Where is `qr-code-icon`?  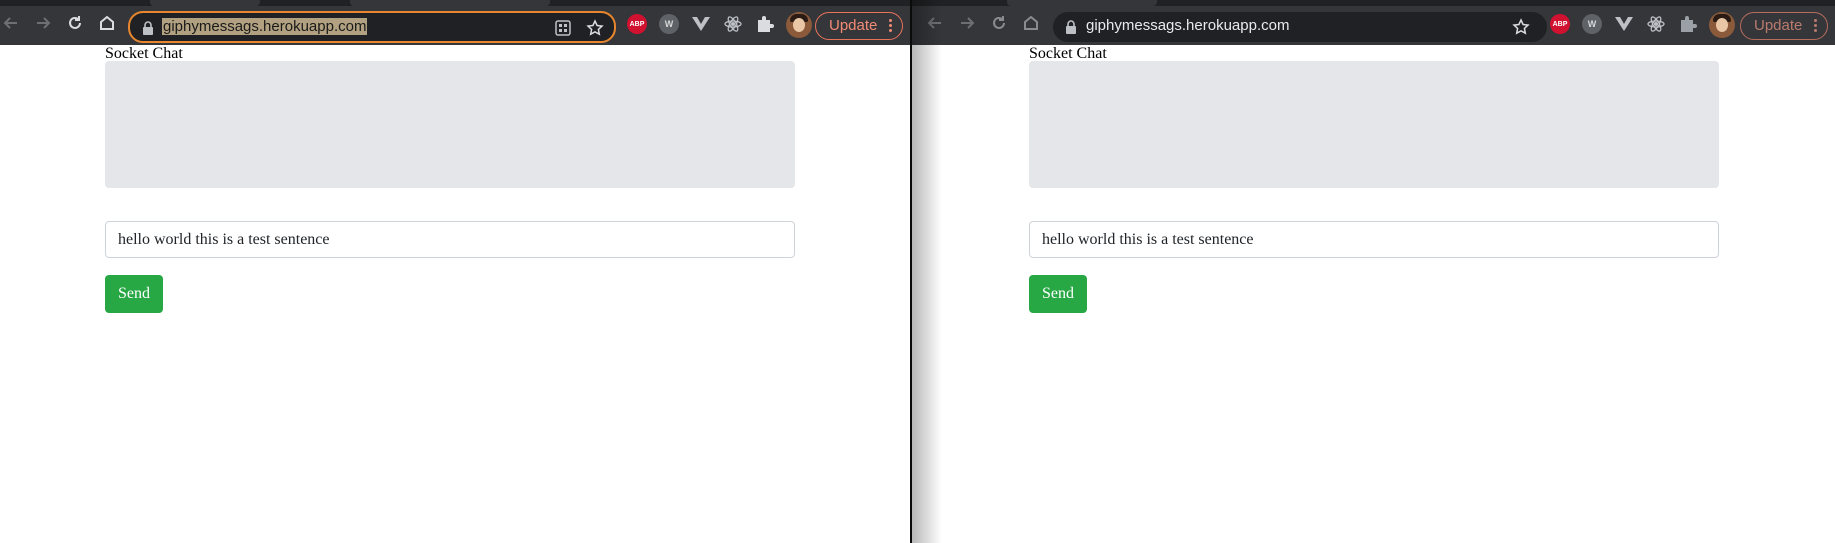 qr-code-icon is located at coordinates (563, 28).